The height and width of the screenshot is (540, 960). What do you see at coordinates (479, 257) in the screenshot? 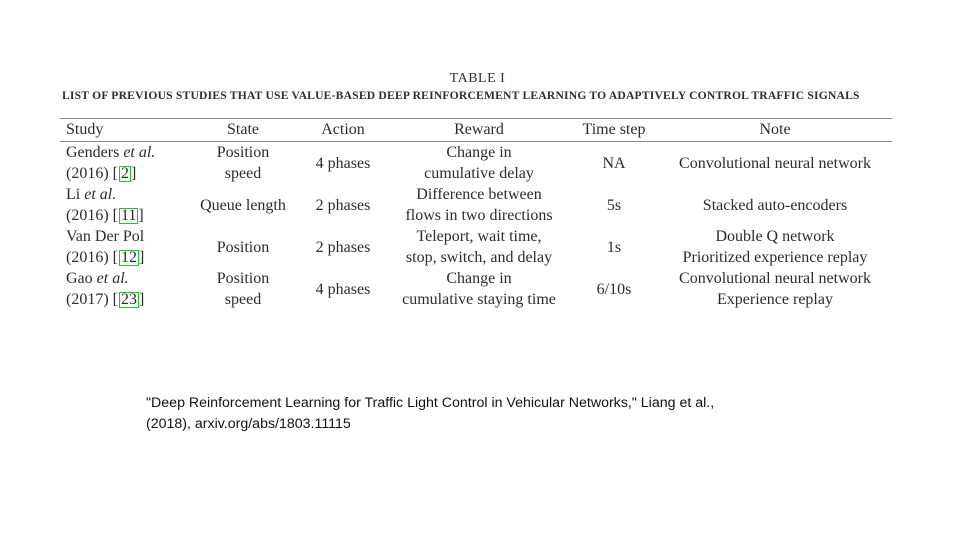
I see `reward-line: stop, switch, and delay` at bounding box center [479, 257].